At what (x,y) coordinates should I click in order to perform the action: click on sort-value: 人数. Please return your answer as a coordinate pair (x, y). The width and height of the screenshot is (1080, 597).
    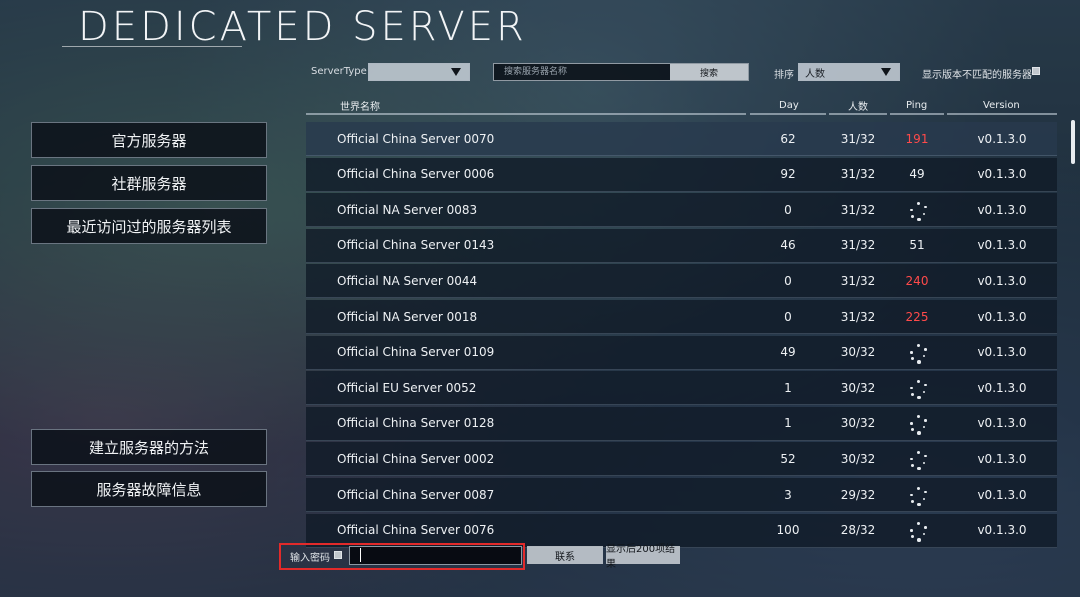
    Looking at the image, I should click on (815, 74).